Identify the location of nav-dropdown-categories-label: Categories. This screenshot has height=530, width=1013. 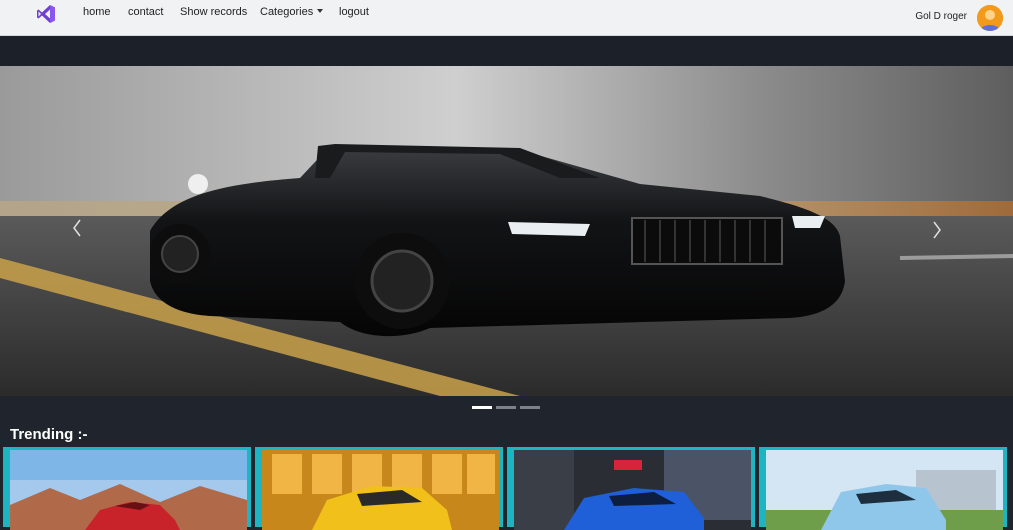
(287, 12).